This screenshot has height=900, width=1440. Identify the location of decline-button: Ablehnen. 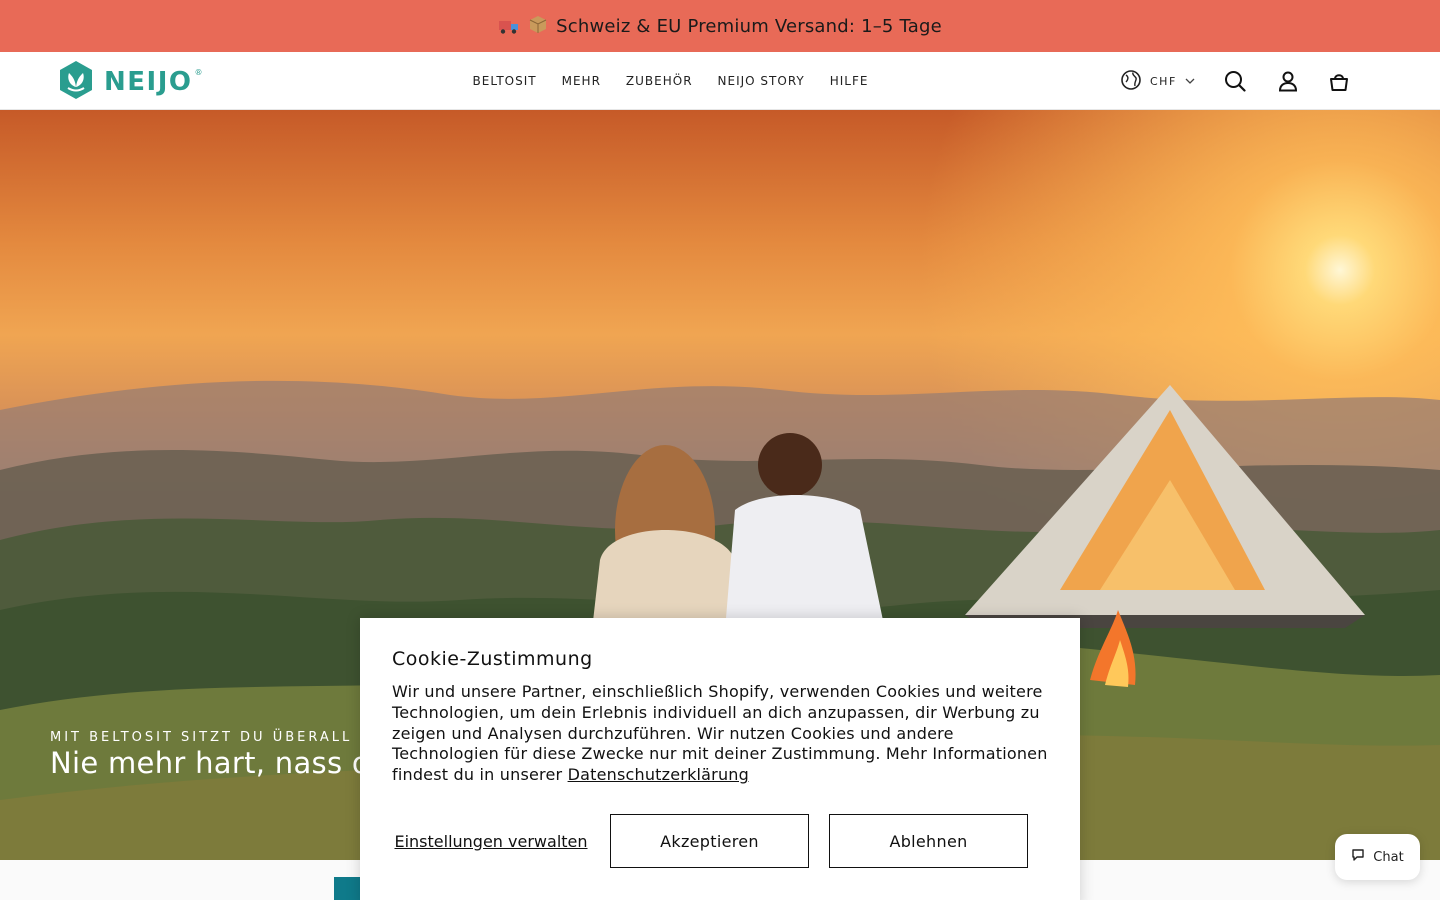
(928, 841).